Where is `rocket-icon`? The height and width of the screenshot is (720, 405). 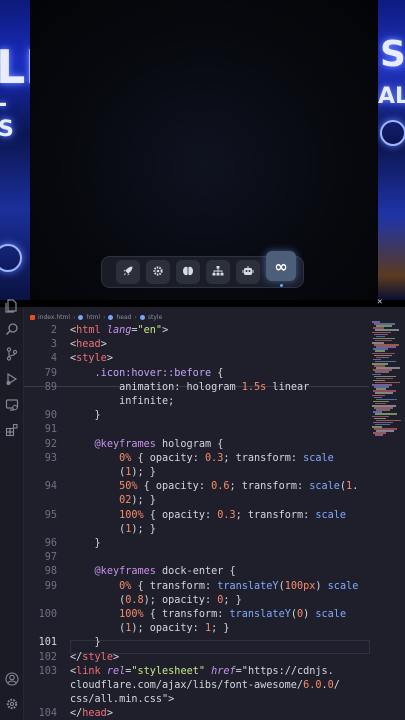
rocket-icon is located at coordinates (128, 272).